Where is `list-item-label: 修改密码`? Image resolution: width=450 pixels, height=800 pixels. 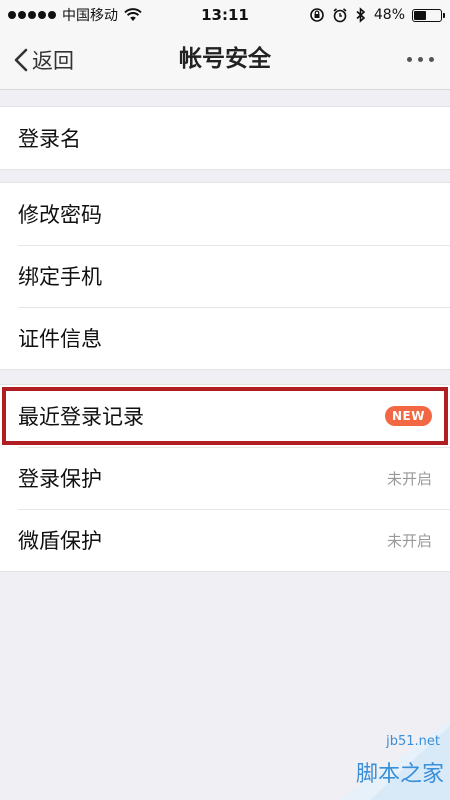
list-item-label: 修改密码 is located at coordinates (60, 215).